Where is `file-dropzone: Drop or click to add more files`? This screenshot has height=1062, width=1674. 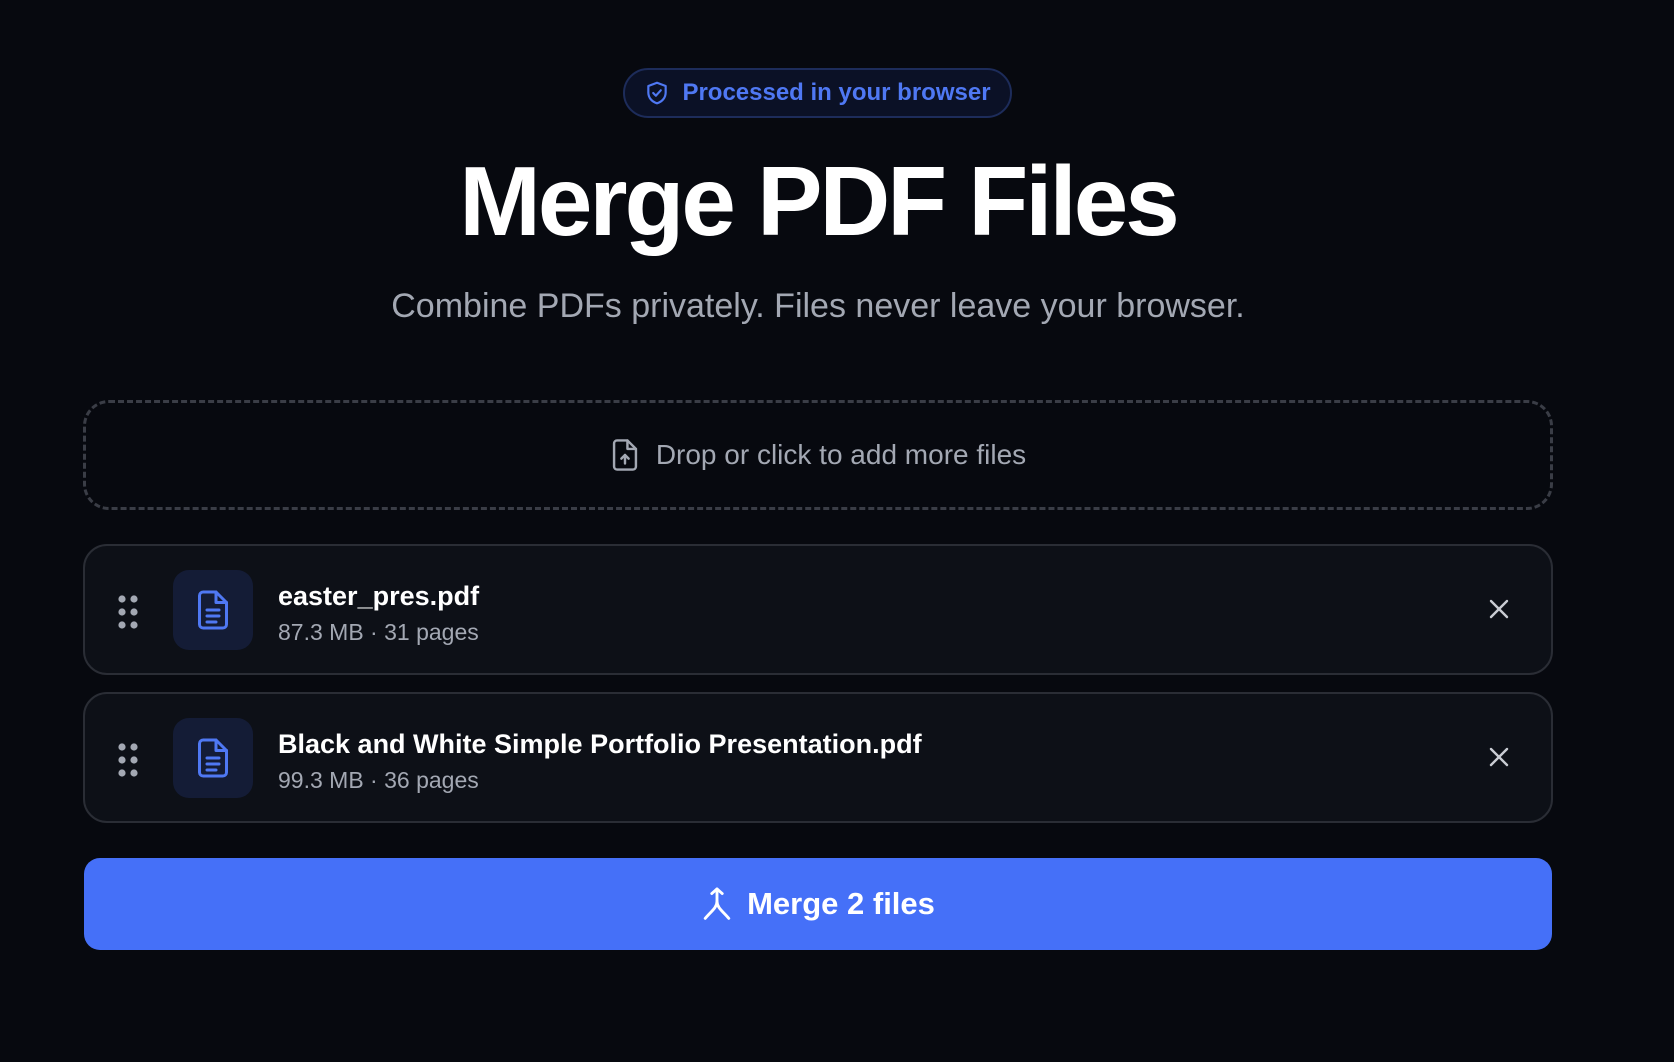
file-dropzone: Drop or click to add more files is located at coordinates (818, 455).